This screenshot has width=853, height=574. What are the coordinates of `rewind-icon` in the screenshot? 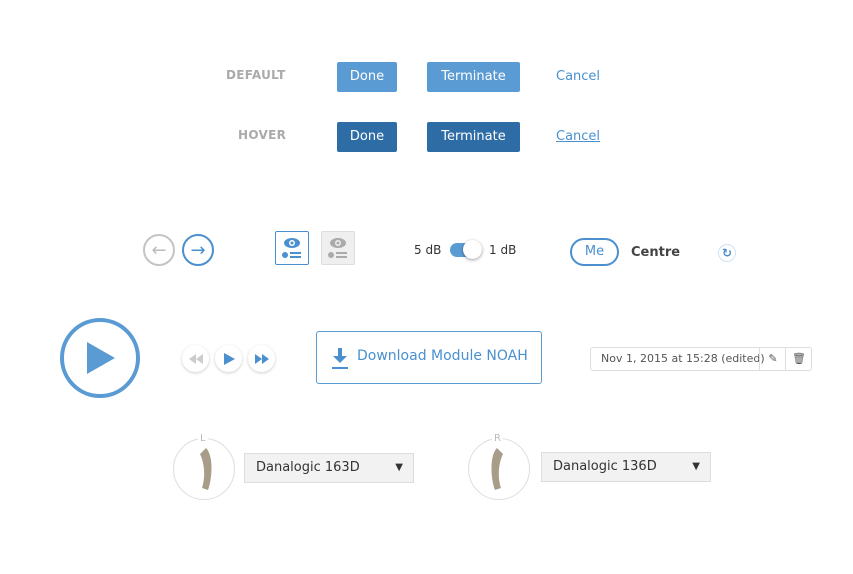 It's located at (195, 358).